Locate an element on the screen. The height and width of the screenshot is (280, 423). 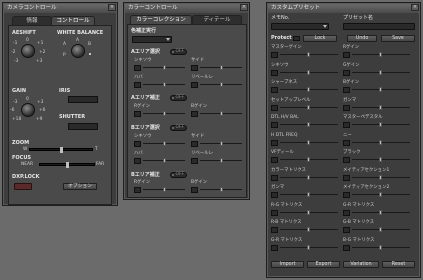
a-area-comp-toggle: OFF is located at coordinates (178, 98).